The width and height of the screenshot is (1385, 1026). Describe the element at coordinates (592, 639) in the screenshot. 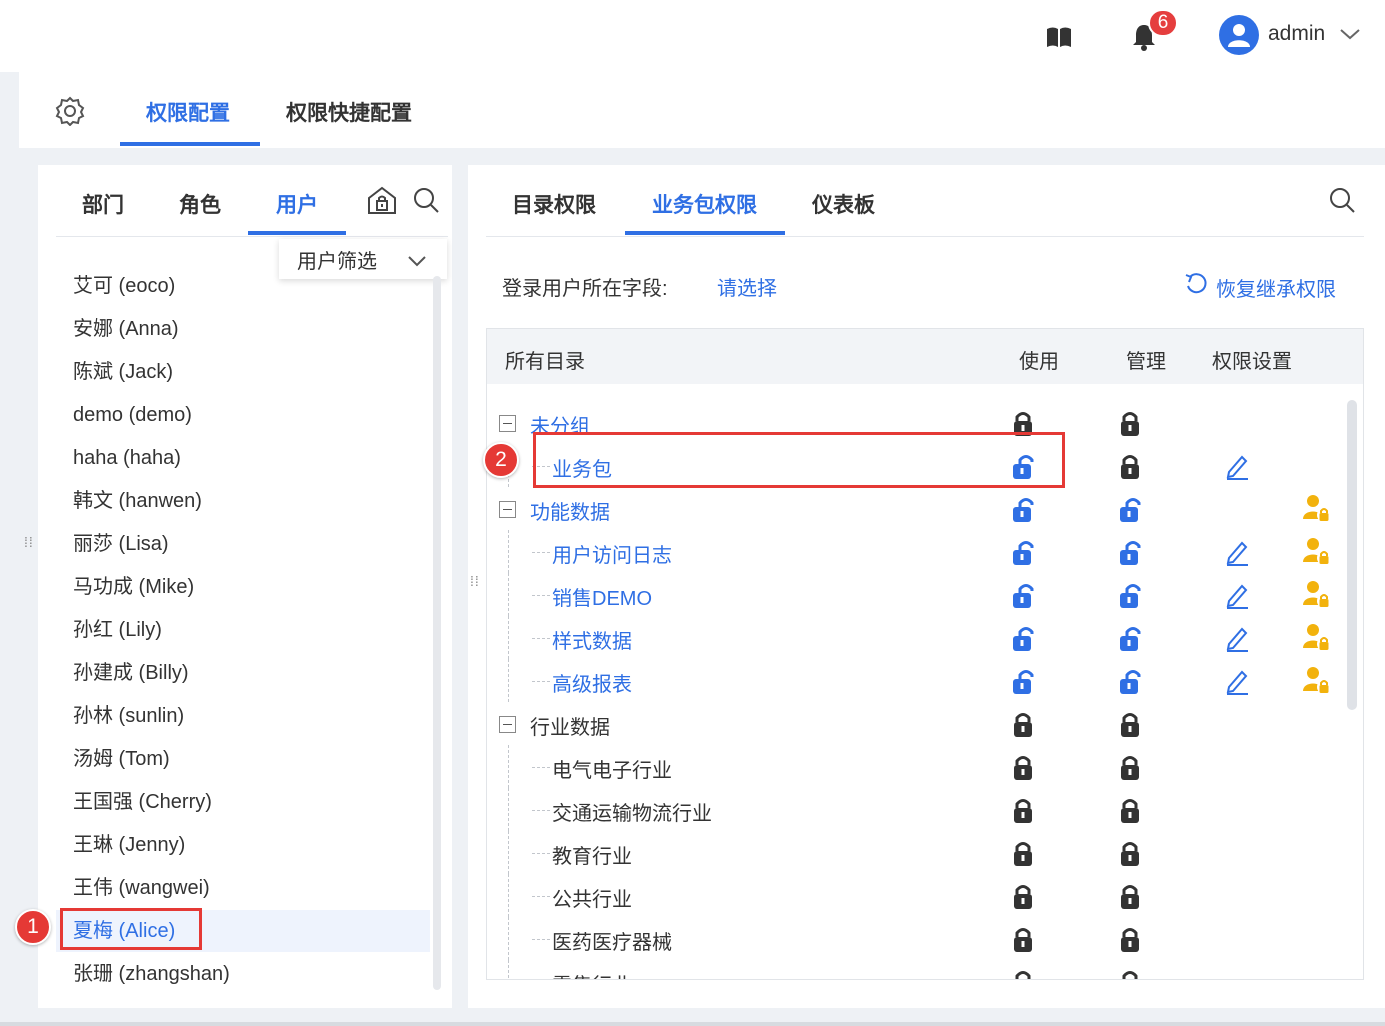

I see `directory-name: 样式数据` at that location.